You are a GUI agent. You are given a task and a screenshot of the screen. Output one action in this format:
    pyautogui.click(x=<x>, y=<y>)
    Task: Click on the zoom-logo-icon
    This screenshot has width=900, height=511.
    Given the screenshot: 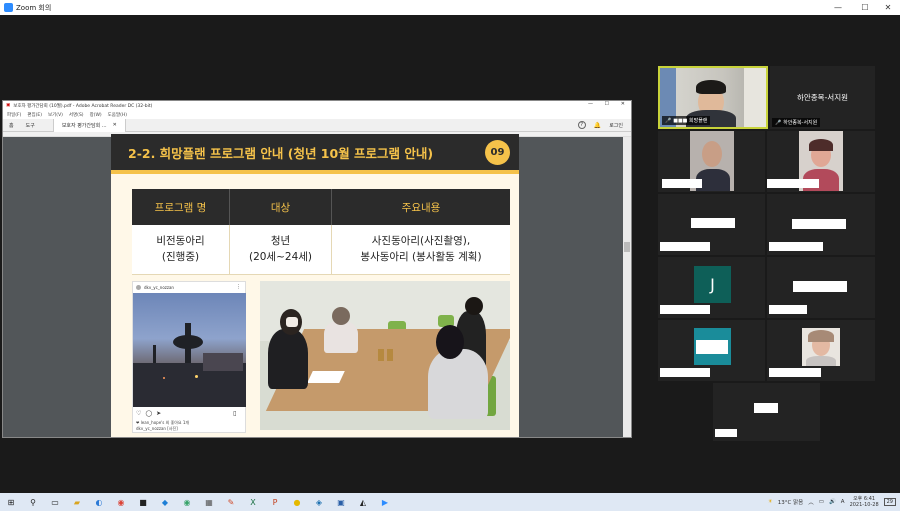 What is the action you would take?
    pyautogui.click(x=8, y=7)
    